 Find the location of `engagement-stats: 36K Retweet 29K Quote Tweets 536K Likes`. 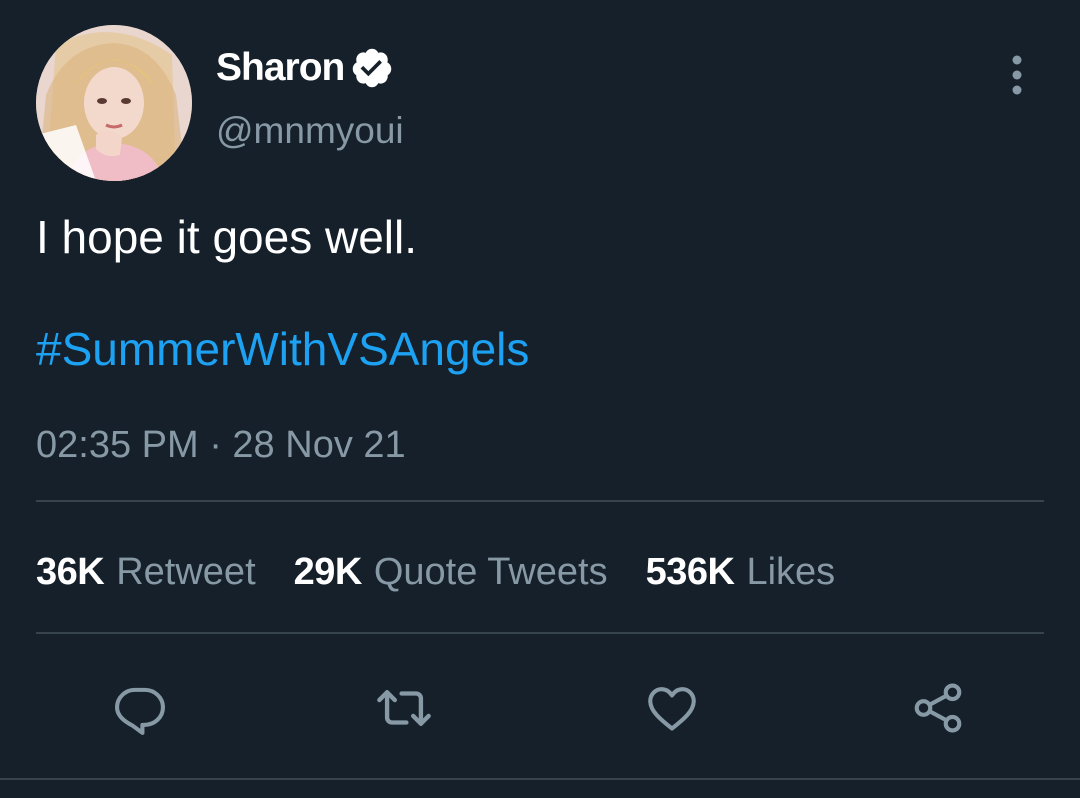

engagement-stats: 36K Retweet 29K Quote Tweets 536K Likes is located at coordinates (454, 572).